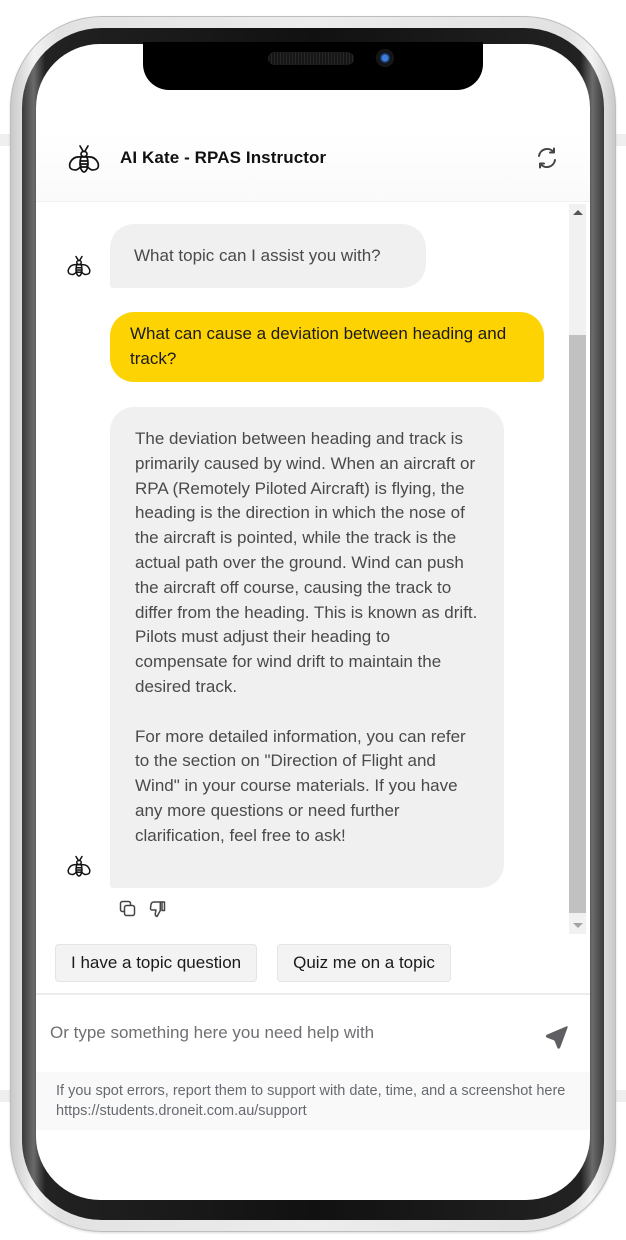  I want to click on message-actions, so click(143, 909).